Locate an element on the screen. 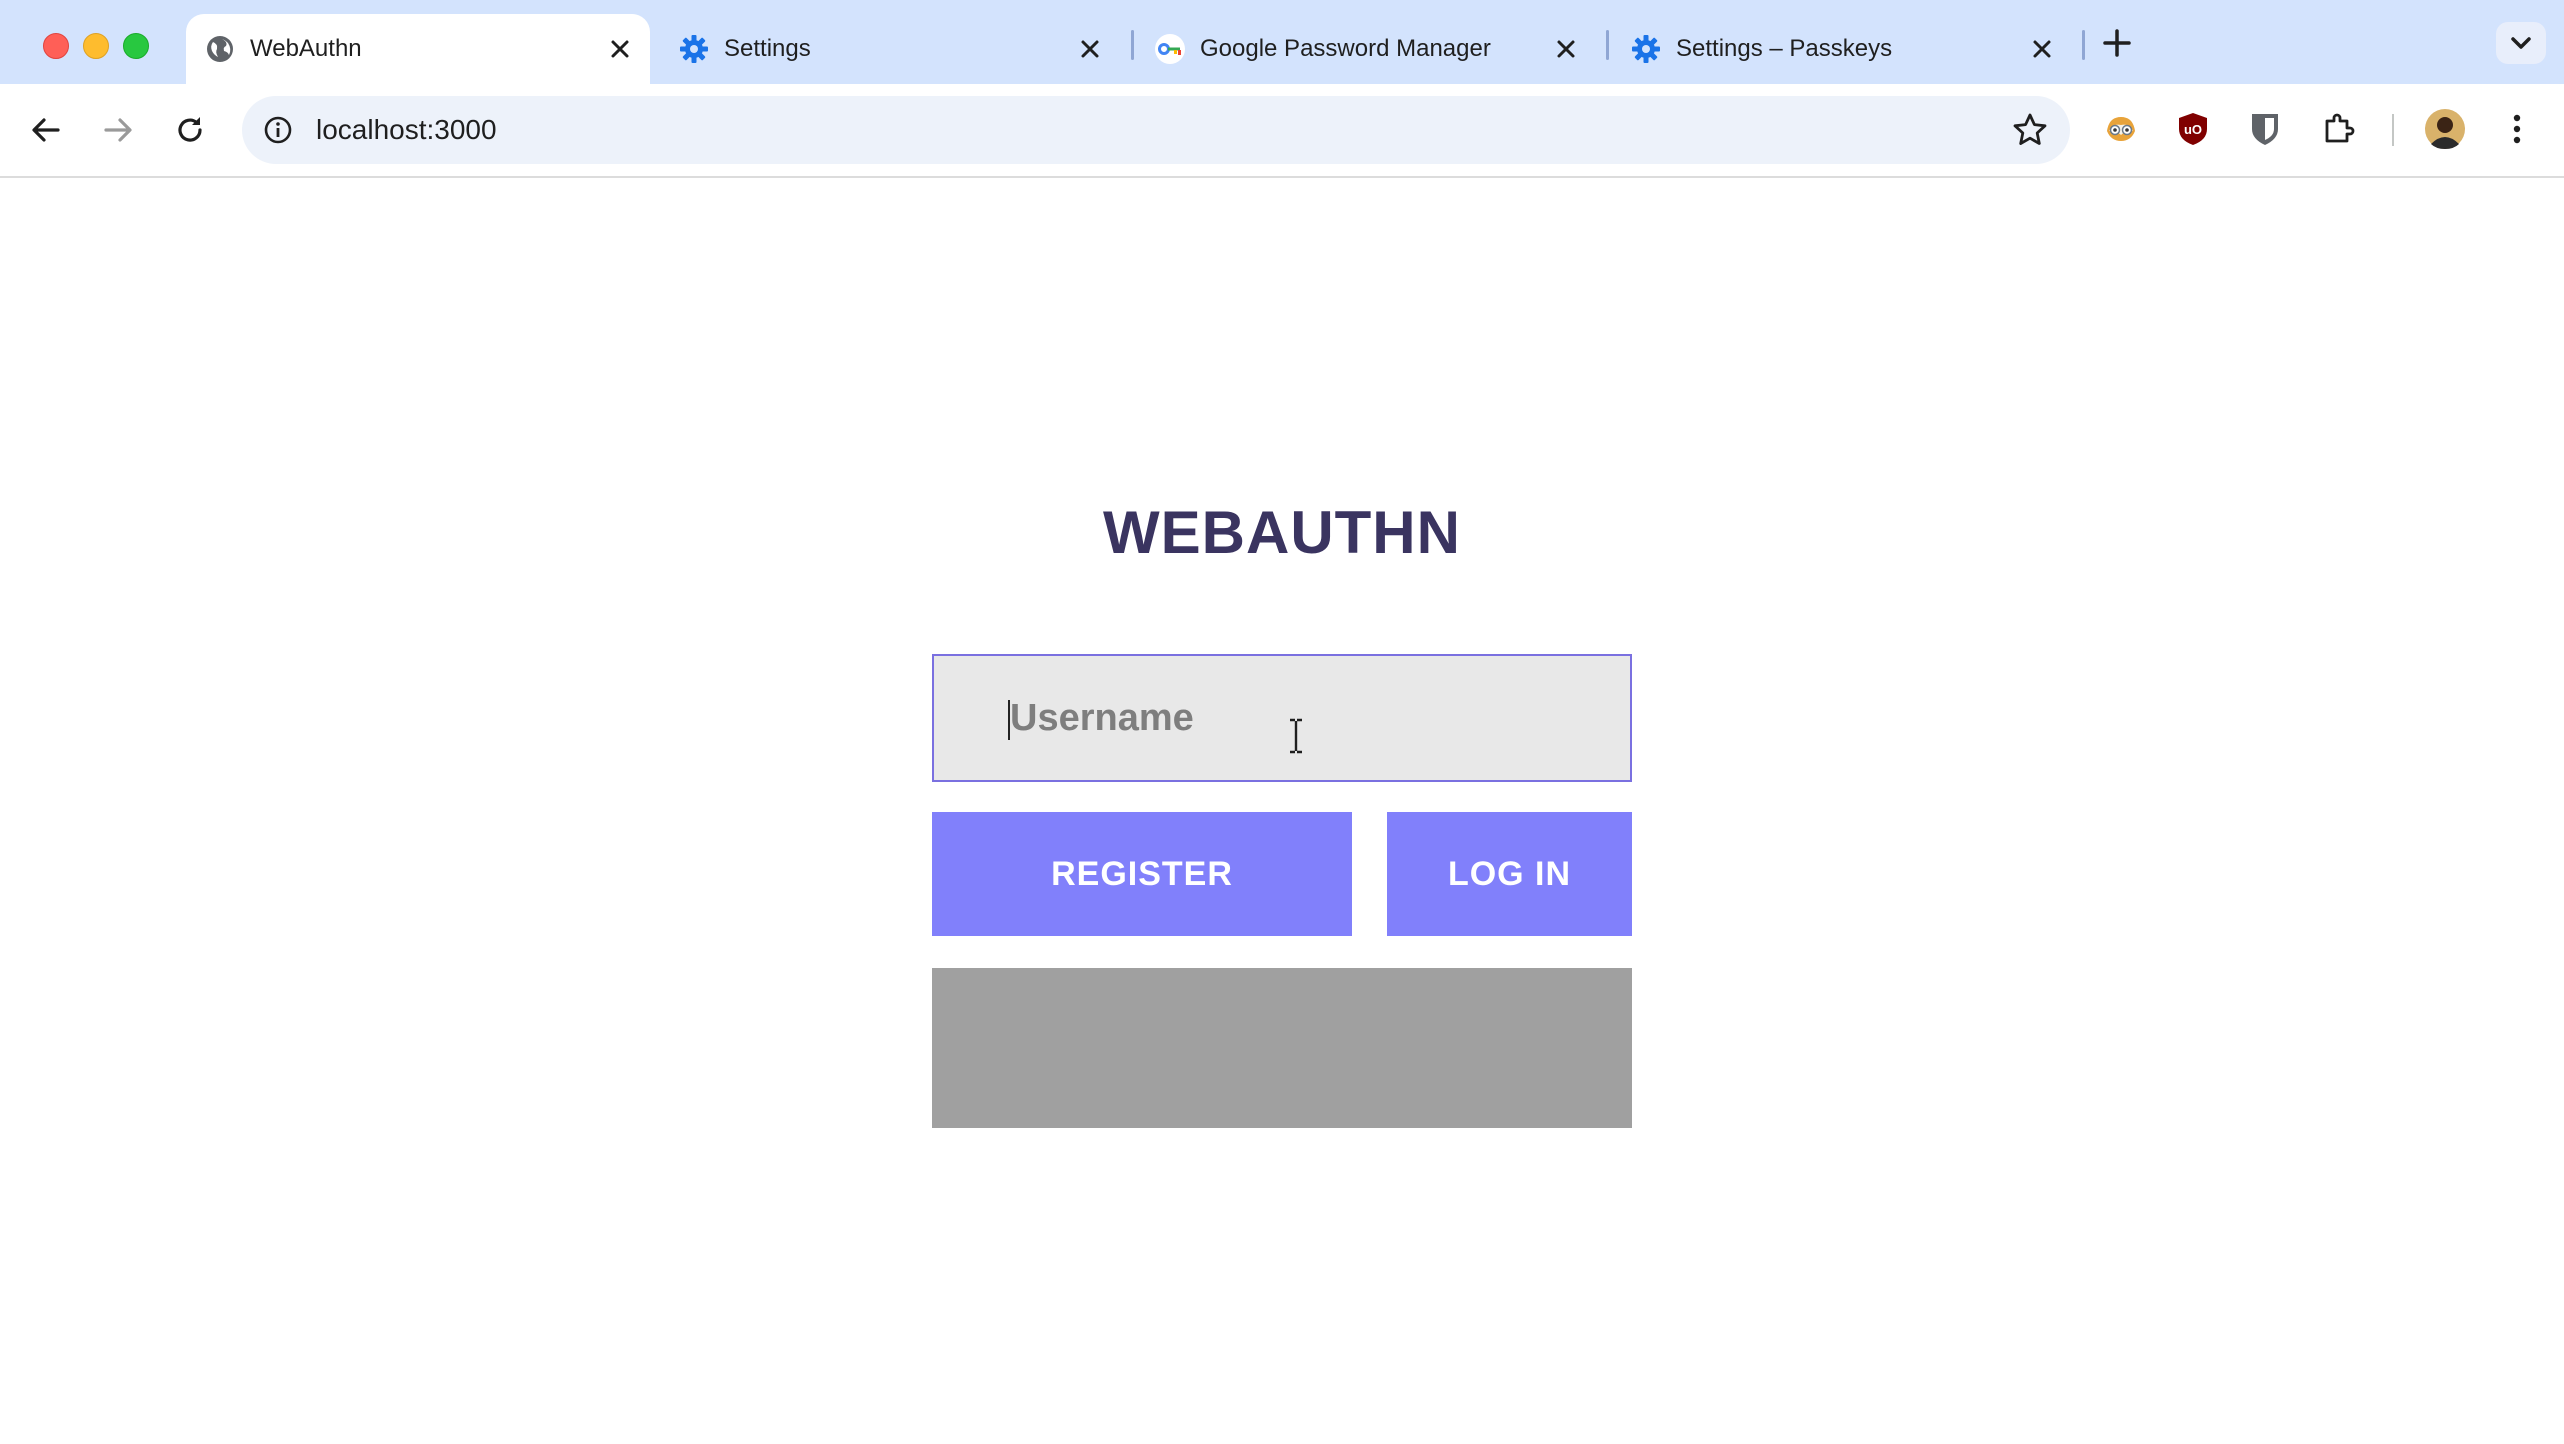 Image resolution: width=2564 pixels, height=1444 pixels. extensions-puzzle-icon is located at coordinates (2339, 129).